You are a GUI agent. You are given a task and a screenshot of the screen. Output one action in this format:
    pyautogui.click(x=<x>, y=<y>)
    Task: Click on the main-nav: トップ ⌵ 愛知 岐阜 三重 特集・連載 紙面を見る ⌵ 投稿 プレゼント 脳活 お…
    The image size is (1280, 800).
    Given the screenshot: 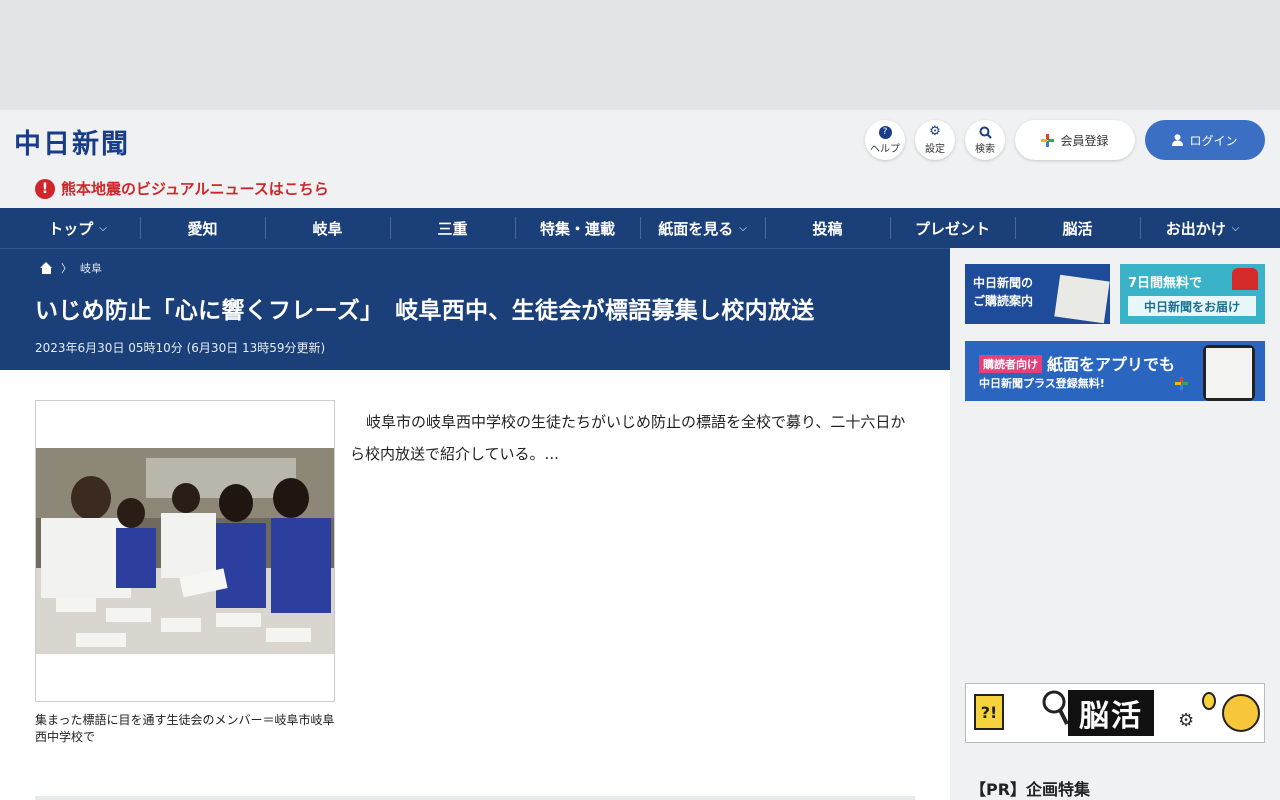 What is the action you would take?
    pyautogui.click(x=640, y=228)
    